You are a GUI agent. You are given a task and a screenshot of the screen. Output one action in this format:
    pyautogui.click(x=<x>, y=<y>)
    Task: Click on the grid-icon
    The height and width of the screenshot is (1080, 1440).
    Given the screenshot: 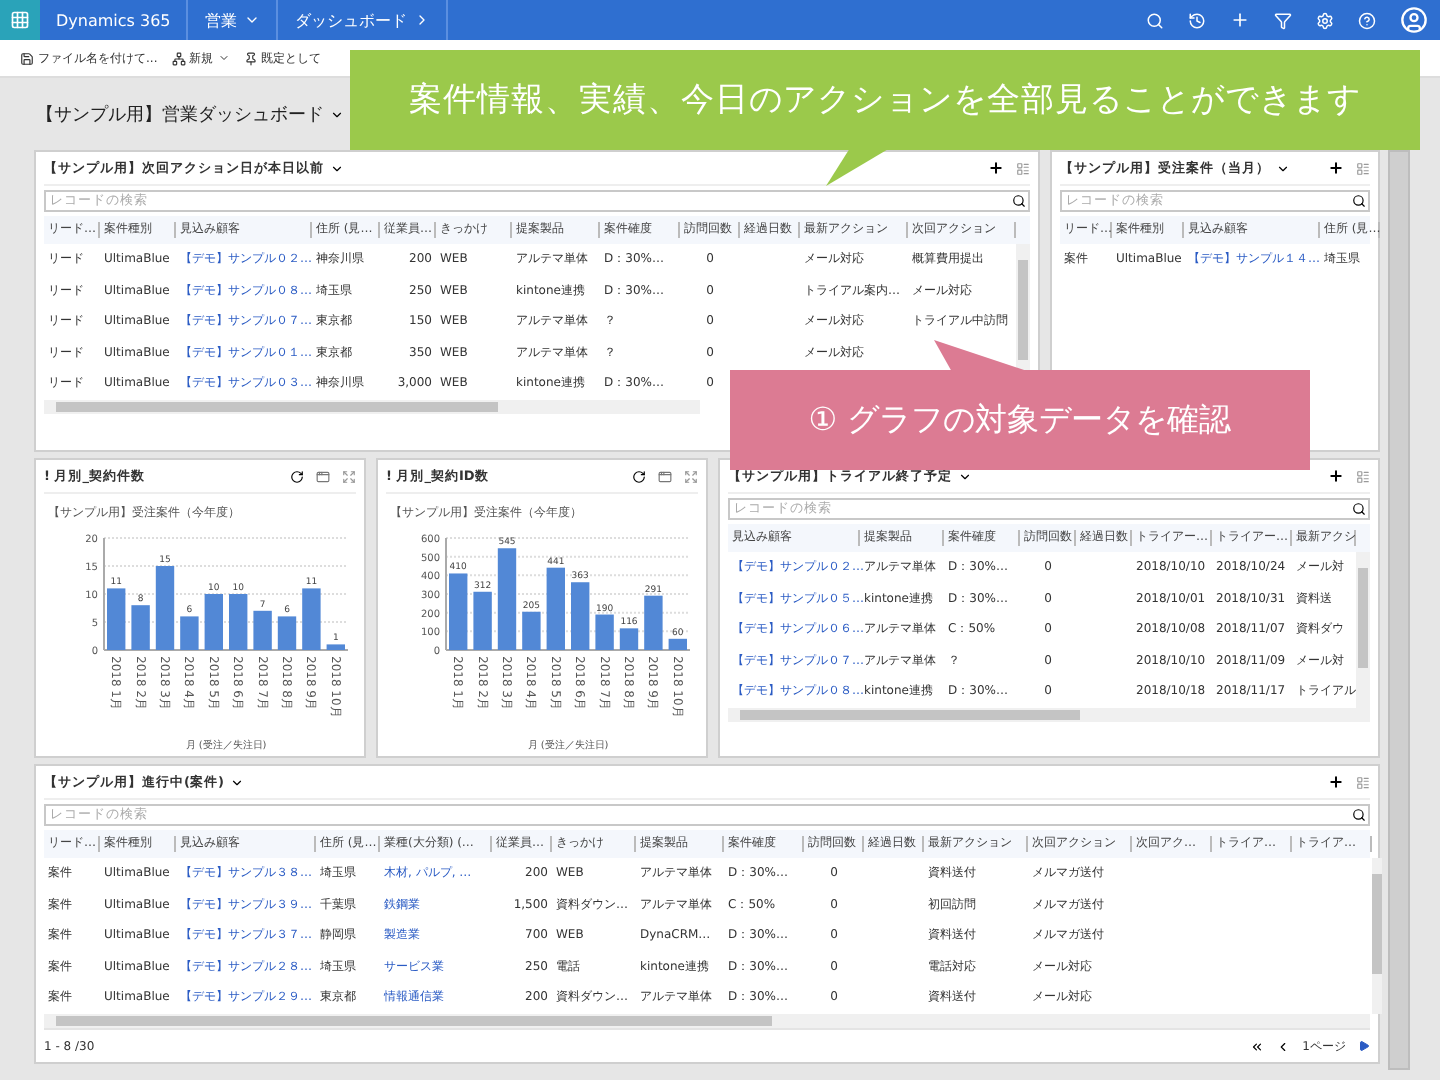 What is the action you would take?
    pyautogui.click(x=20, y=20)
    